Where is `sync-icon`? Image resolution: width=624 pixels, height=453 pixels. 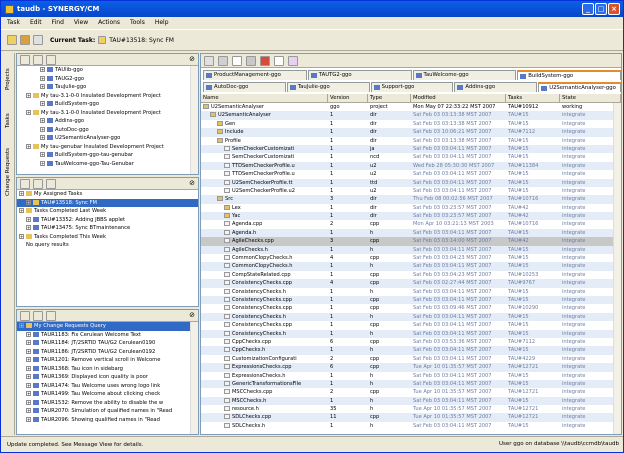 sync-icon is located at coordinates (265, 60).